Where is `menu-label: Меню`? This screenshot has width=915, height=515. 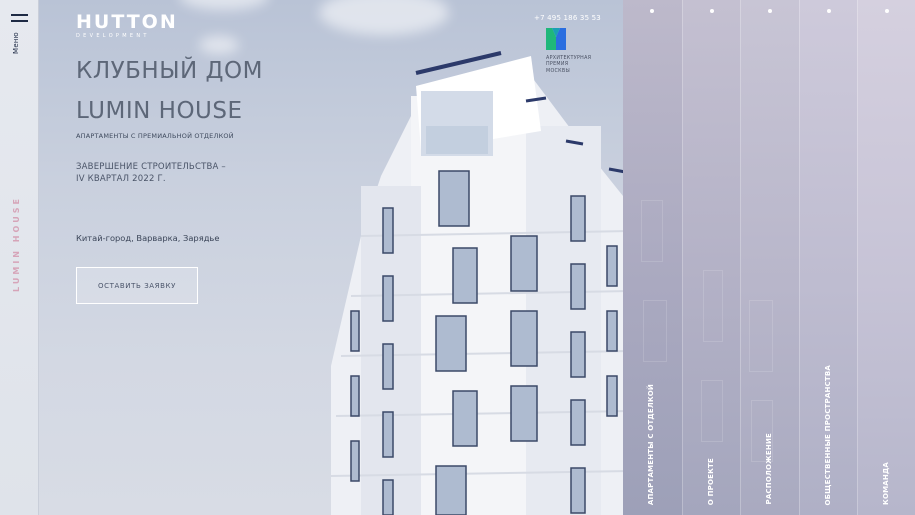 menu-label: Меню is located at coordinates (16, 43).